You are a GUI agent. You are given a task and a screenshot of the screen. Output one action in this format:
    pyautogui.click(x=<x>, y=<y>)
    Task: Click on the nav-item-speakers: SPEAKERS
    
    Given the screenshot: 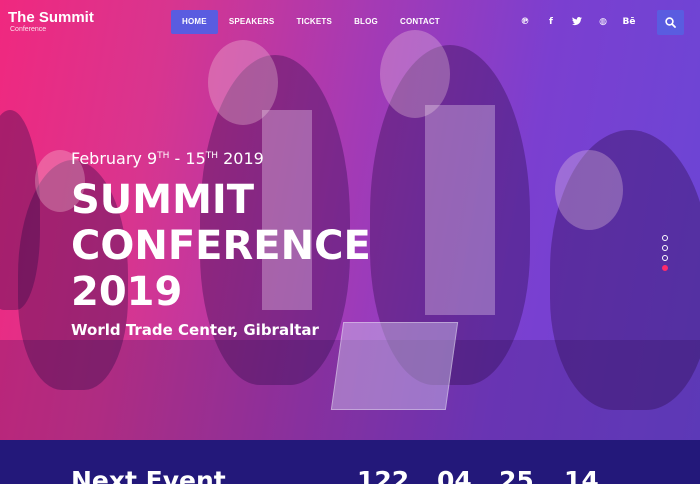 What is the action you would take?
    pyautogui.click(x=252, y=22)
    